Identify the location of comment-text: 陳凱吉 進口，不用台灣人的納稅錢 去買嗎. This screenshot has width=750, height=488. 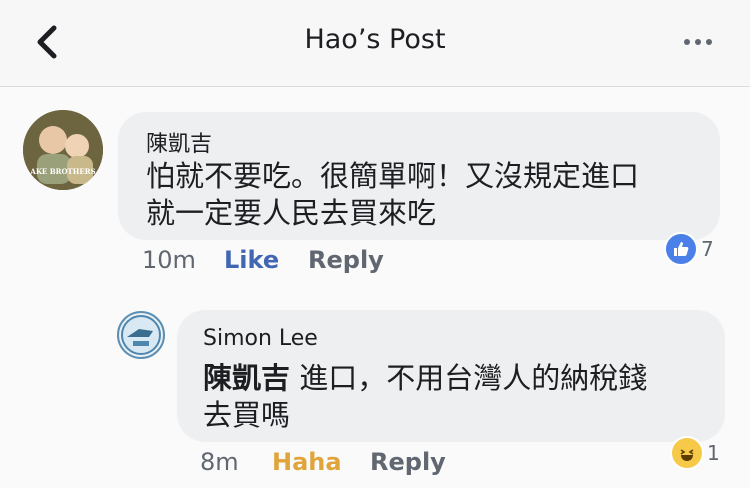
(458, 397).